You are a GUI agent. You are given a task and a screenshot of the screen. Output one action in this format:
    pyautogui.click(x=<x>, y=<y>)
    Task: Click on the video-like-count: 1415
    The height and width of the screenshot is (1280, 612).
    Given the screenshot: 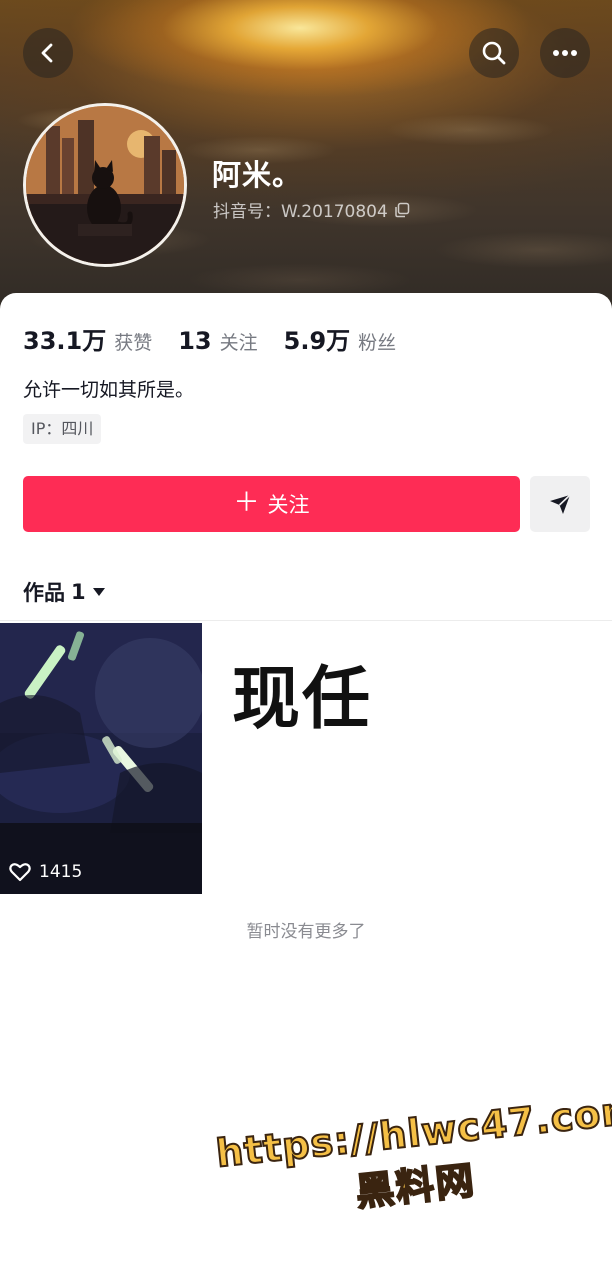 What is the action you would take?
    pyautogui.click(x=45, y=872)
    